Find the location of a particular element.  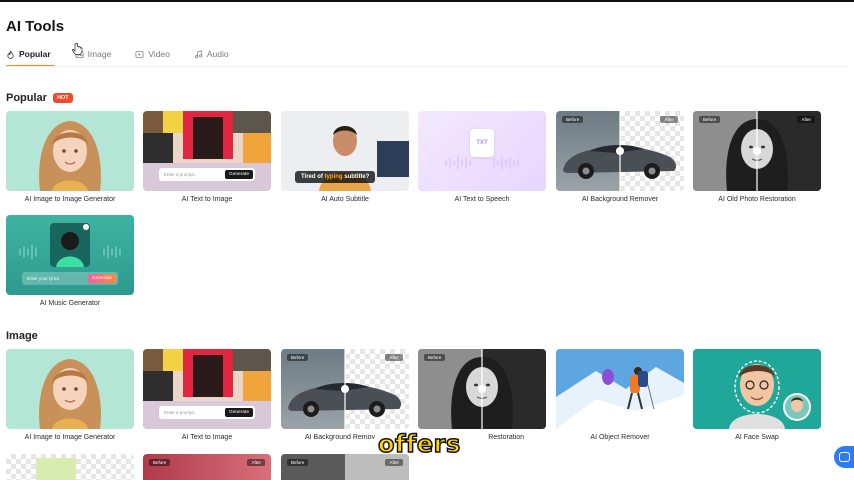

tool-card-label: AI Music Generator is located at coordinates (70, 303).